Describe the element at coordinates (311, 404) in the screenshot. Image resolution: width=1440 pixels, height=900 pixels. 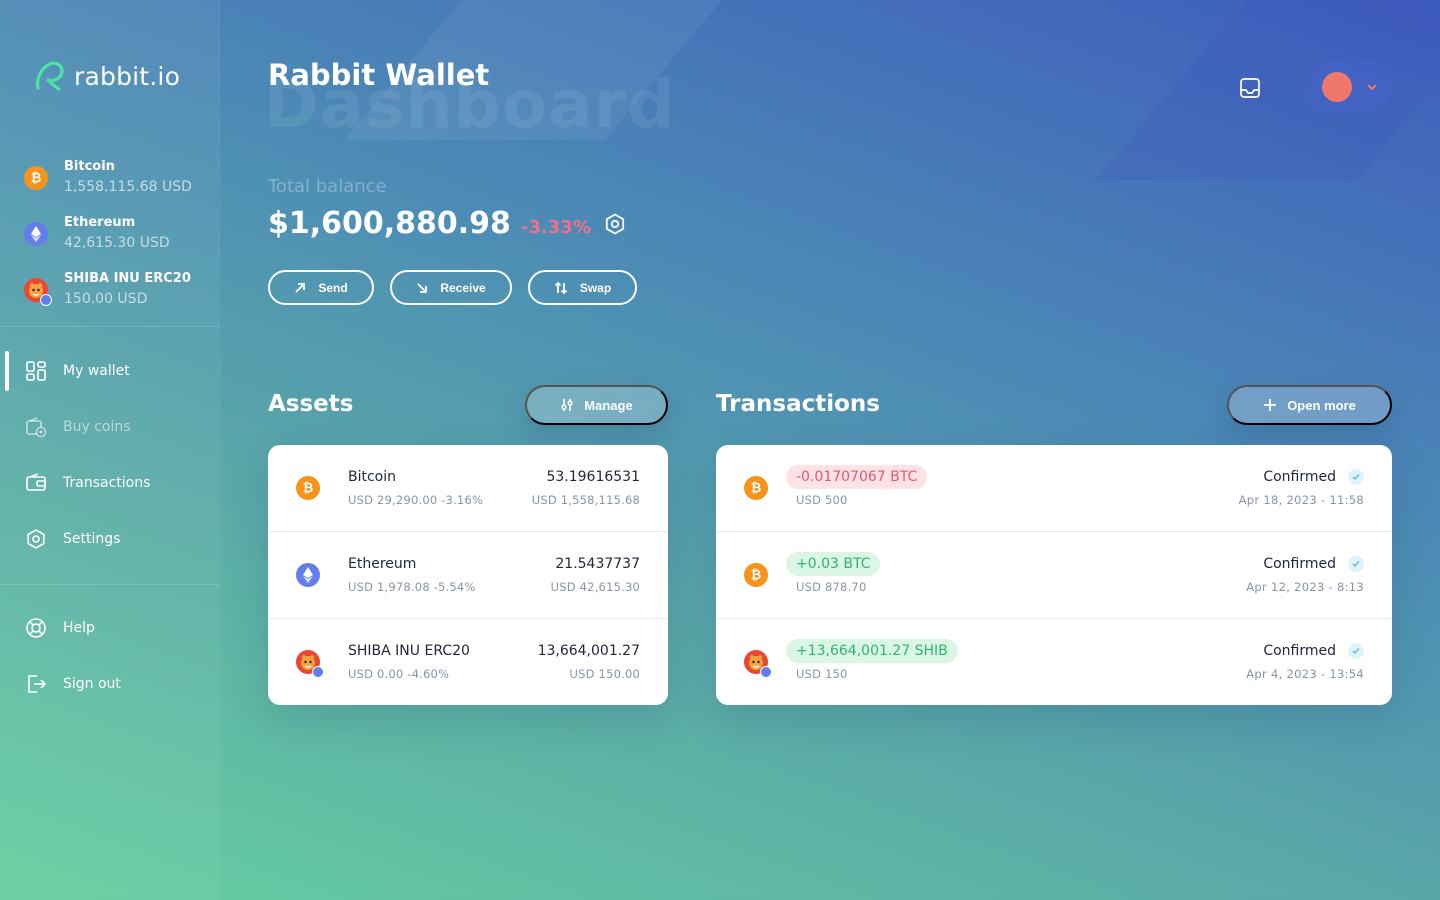
I see `assets-title: Assets` at that location.